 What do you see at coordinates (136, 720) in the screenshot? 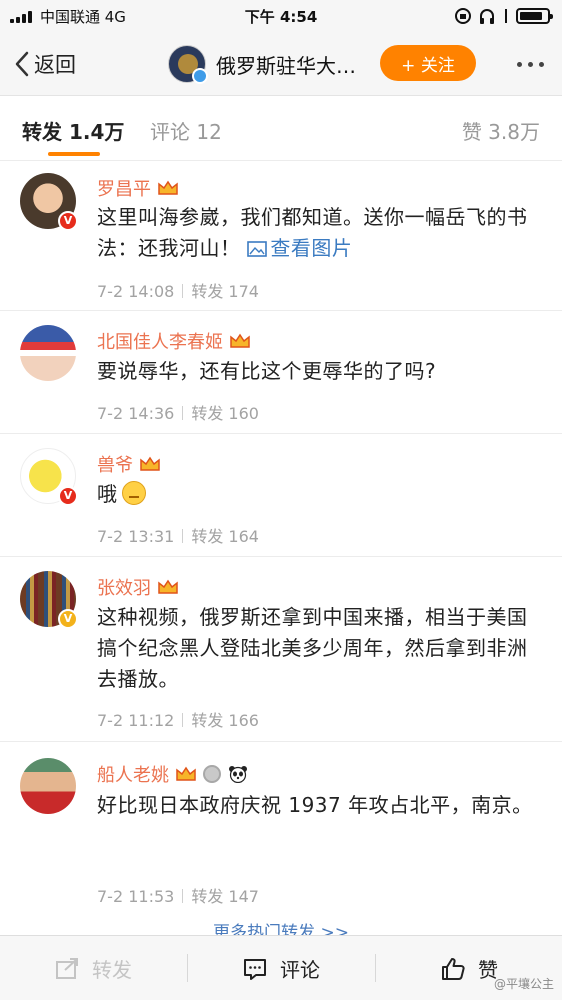
I see `timestamp: 7-2 11:12` at bounding box center [136, 720].